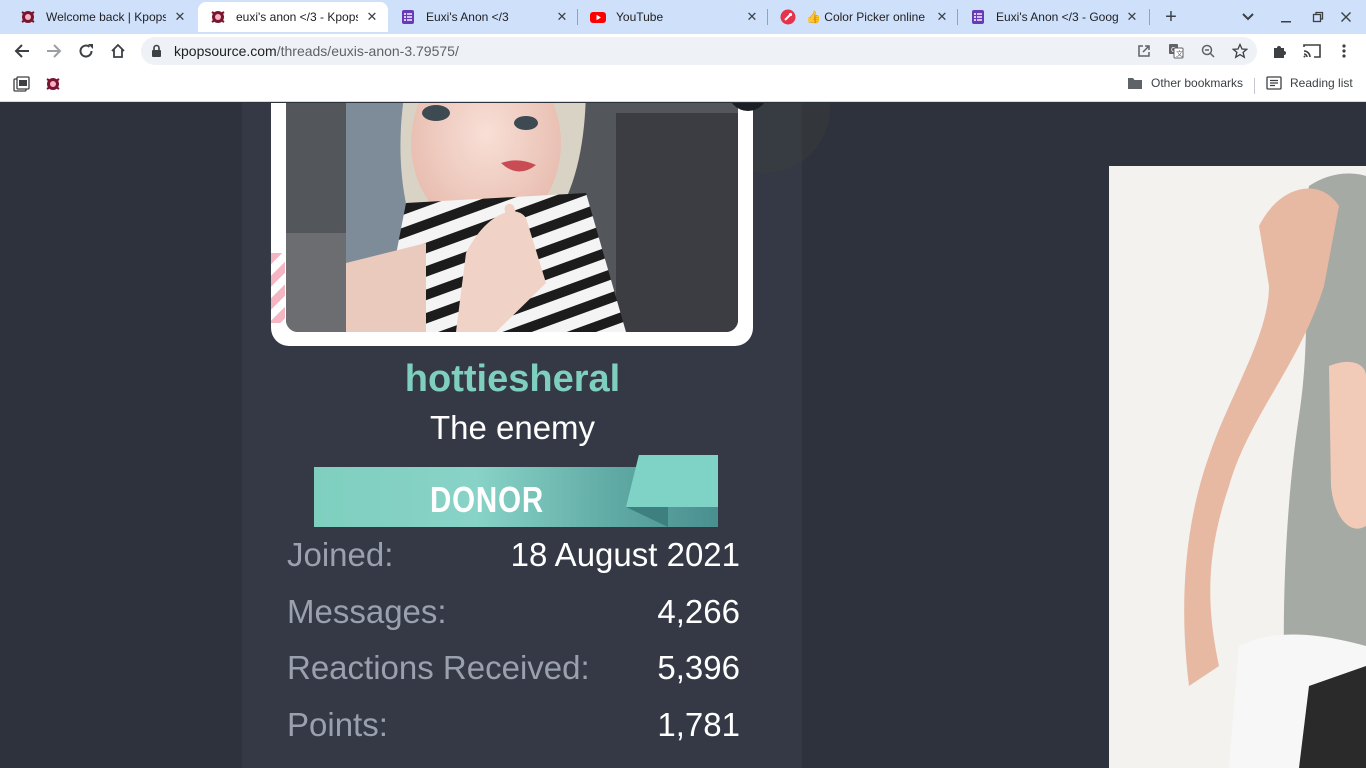  I want to click on bookmark-divider, so click(1254, 86).